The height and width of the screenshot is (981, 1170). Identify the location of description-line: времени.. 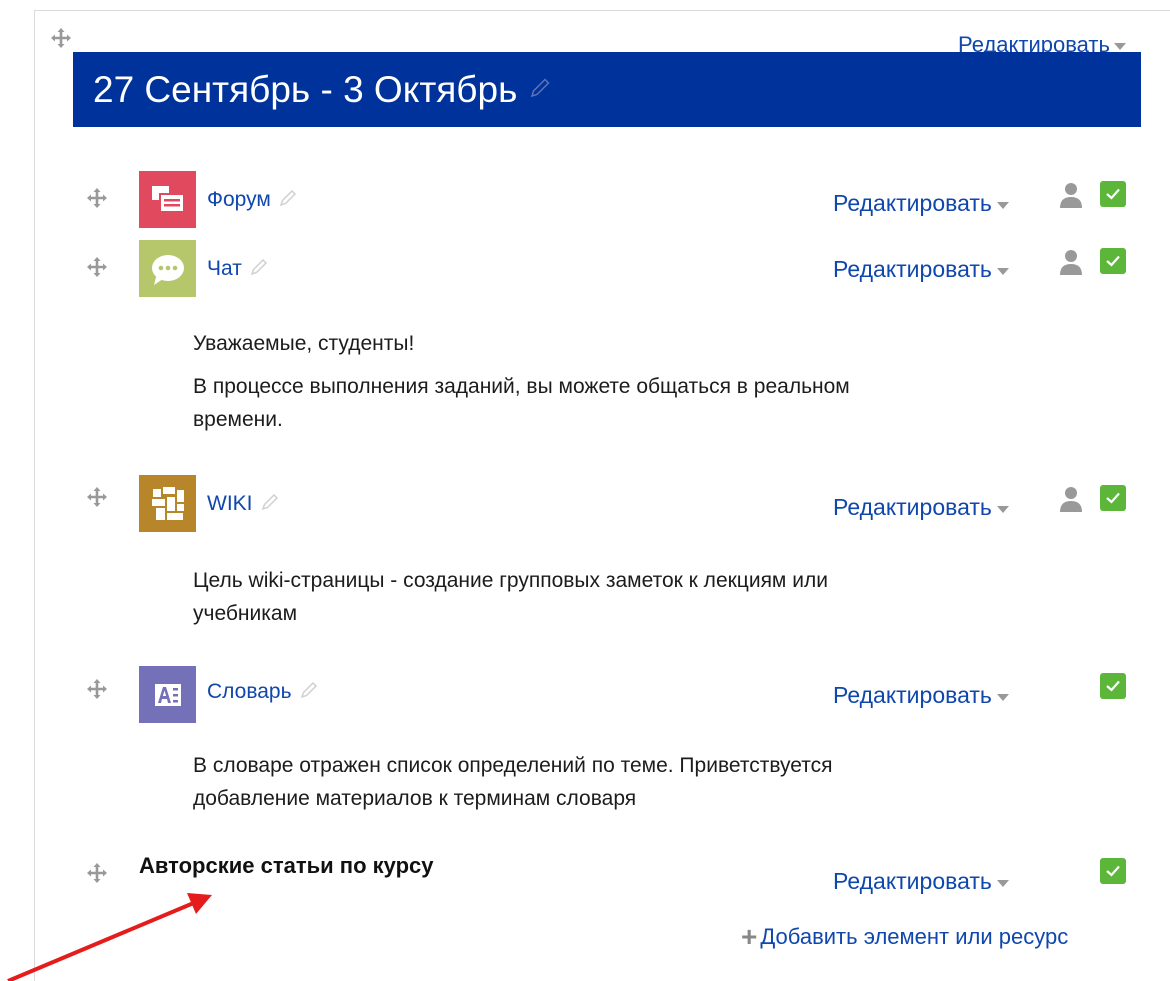
(238, 419).